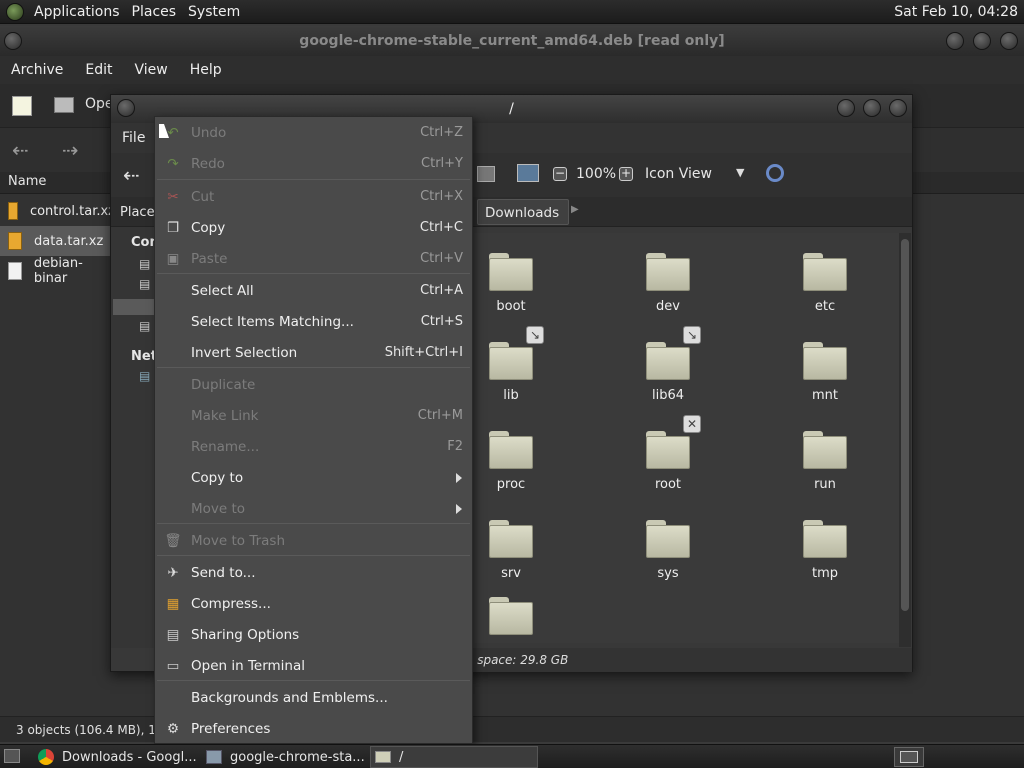 This screenshot has width=1024, height=768. Describe the element at coordinates (173, 603) in the screenshot. I see `archive-icon: ▦` at that location.